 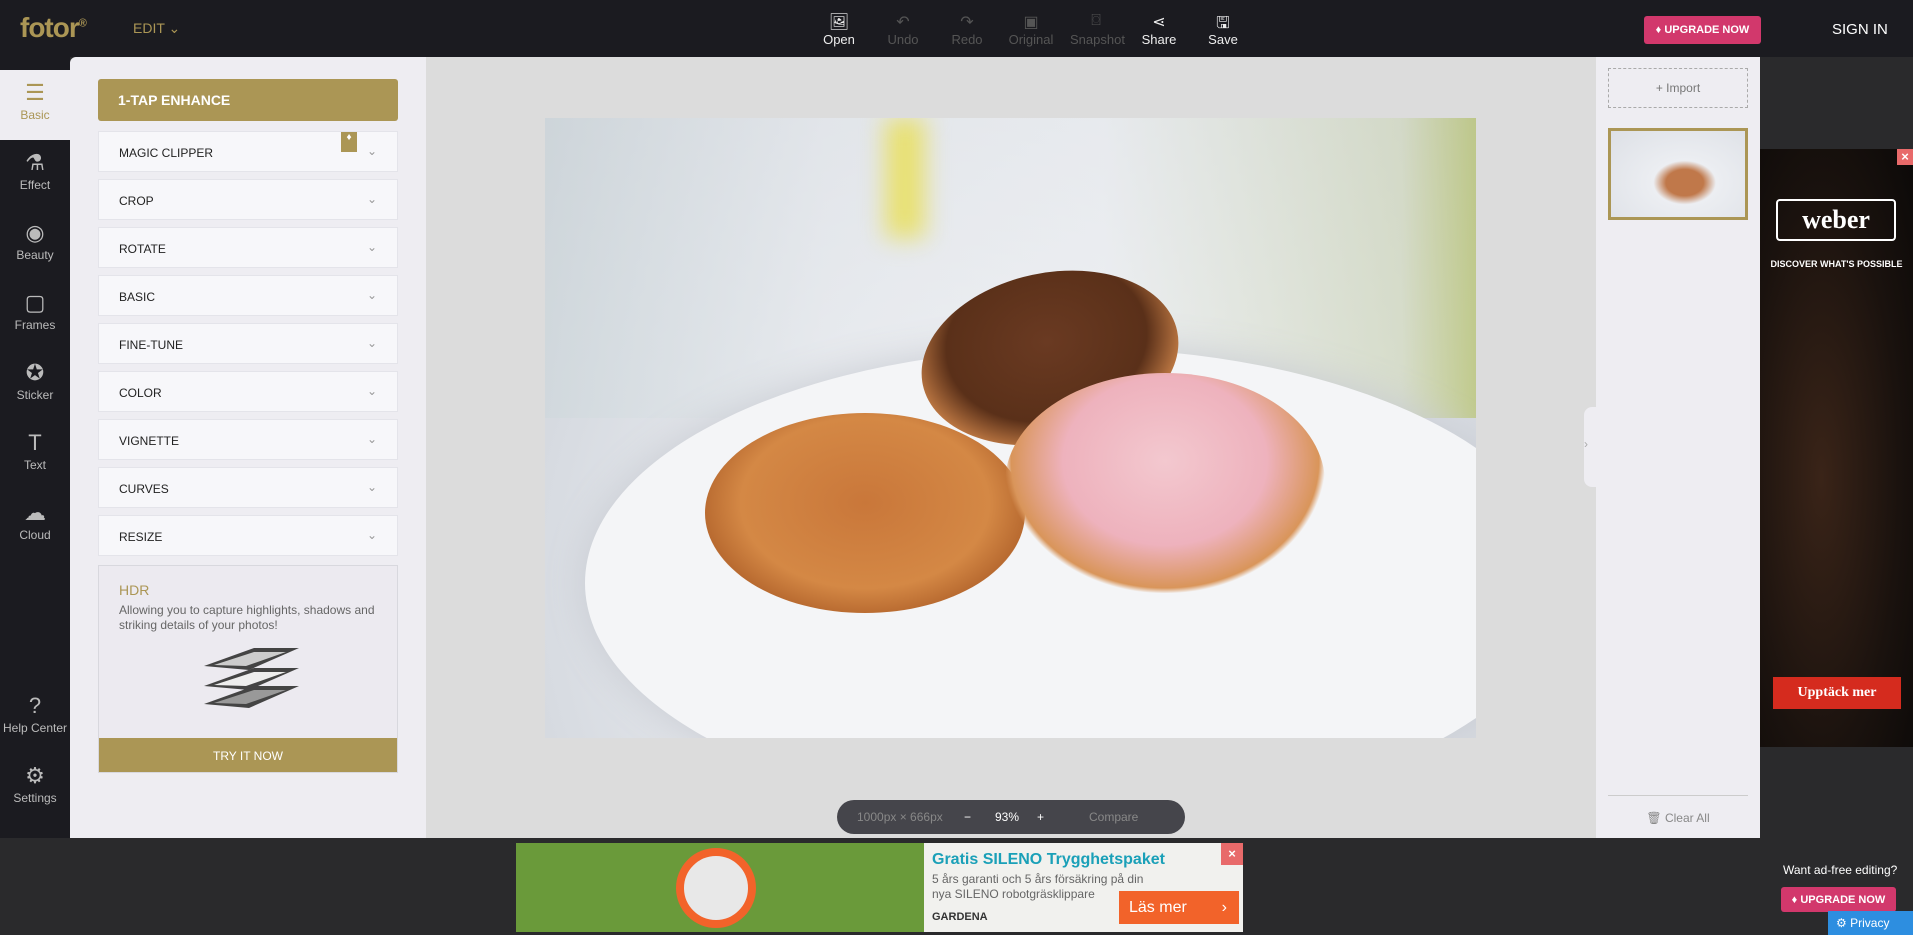 I want to click on clear-all-label: Clear All, so click(x=1687, y=818).